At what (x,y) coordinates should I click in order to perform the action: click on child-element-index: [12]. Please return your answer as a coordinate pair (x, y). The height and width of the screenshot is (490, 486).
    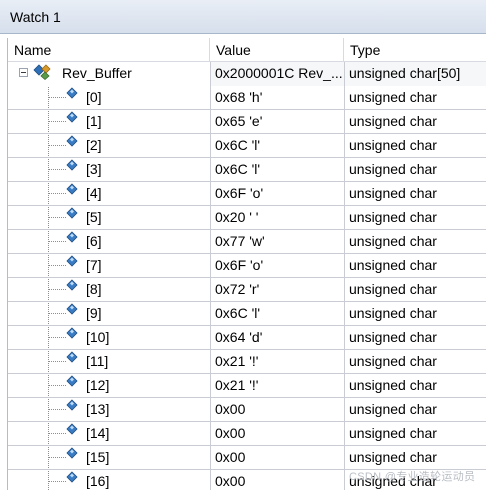
    Looking at the image, I should click on (98, 385).